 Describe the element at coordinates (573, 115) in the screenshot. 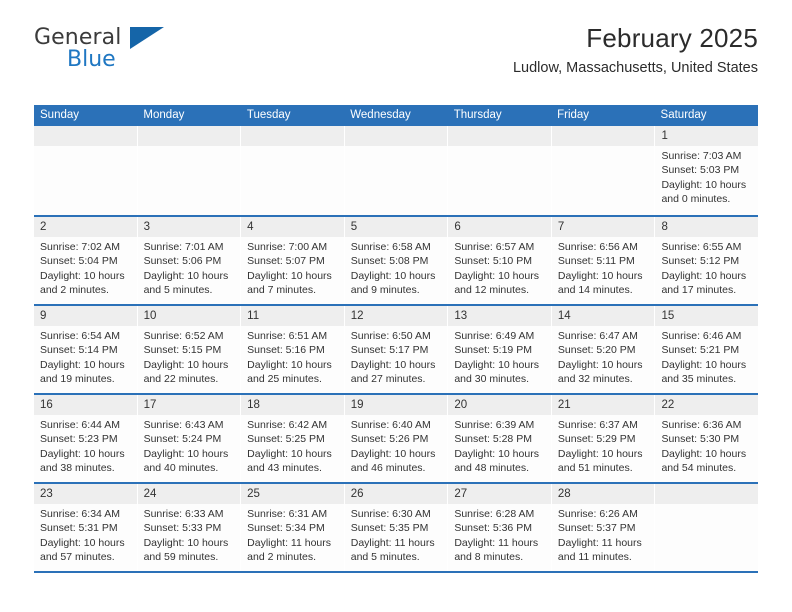

I see `weekday-friday: Friday` at that location.